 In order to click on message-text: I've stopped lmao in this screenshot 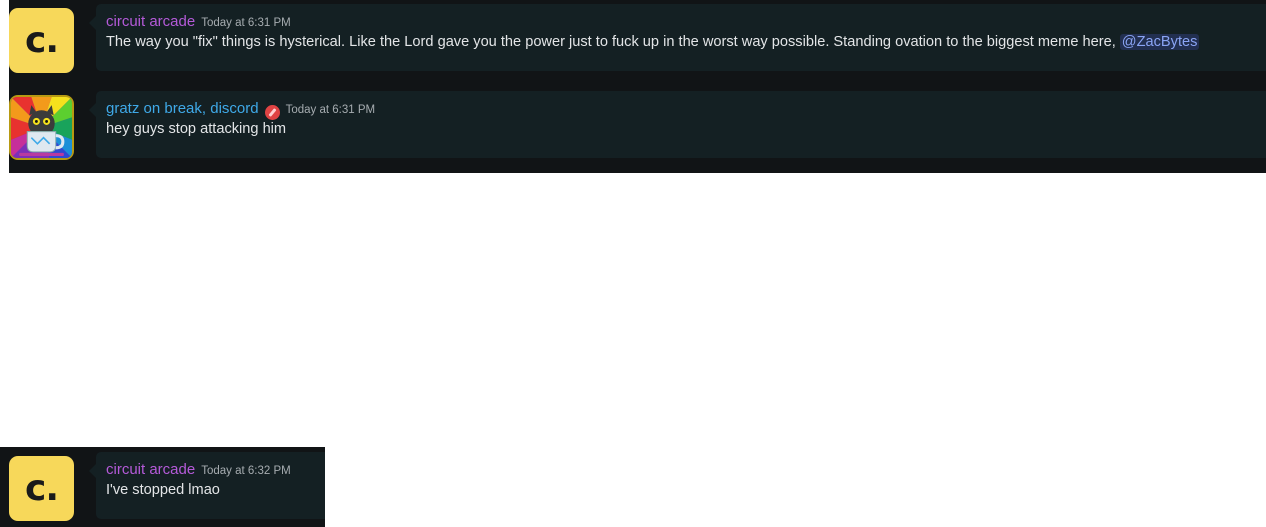, I will do `click(163, 490)`.